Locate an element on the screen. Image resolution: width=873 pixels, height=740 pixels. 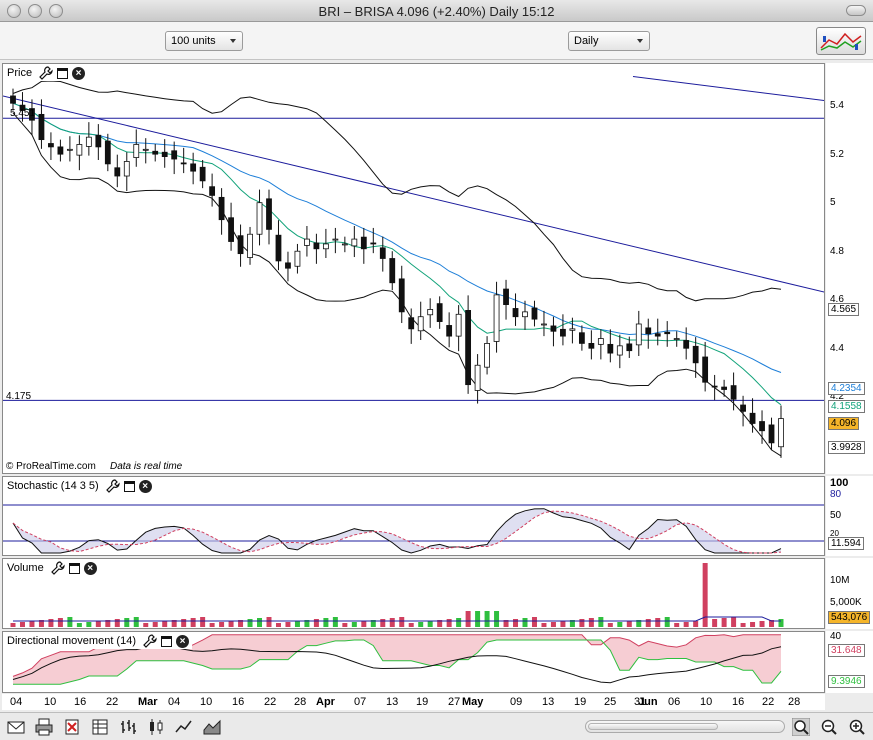
scrollbar-thumb is located at coordinates (653, 726).